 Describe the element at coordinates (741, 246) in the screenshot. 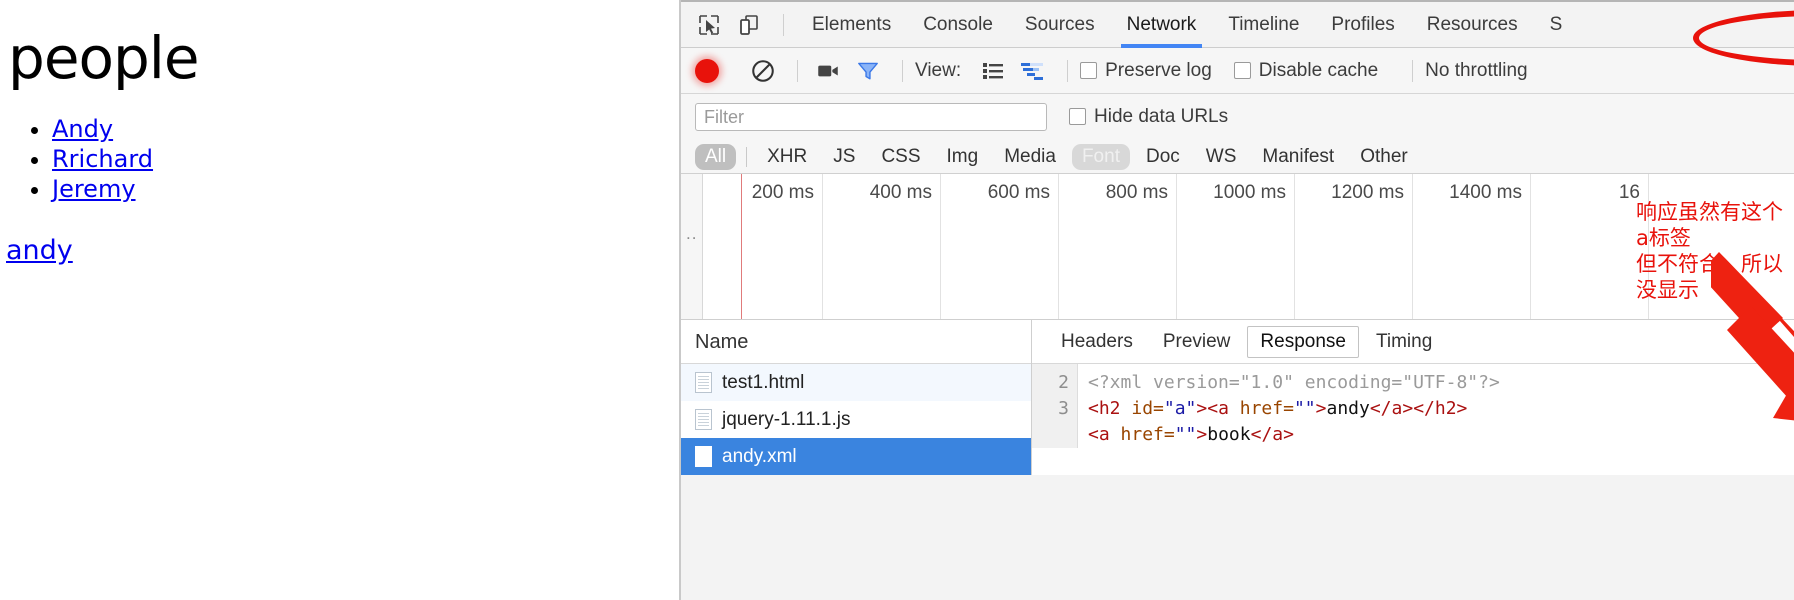

I see `load-event-marker` at that location.